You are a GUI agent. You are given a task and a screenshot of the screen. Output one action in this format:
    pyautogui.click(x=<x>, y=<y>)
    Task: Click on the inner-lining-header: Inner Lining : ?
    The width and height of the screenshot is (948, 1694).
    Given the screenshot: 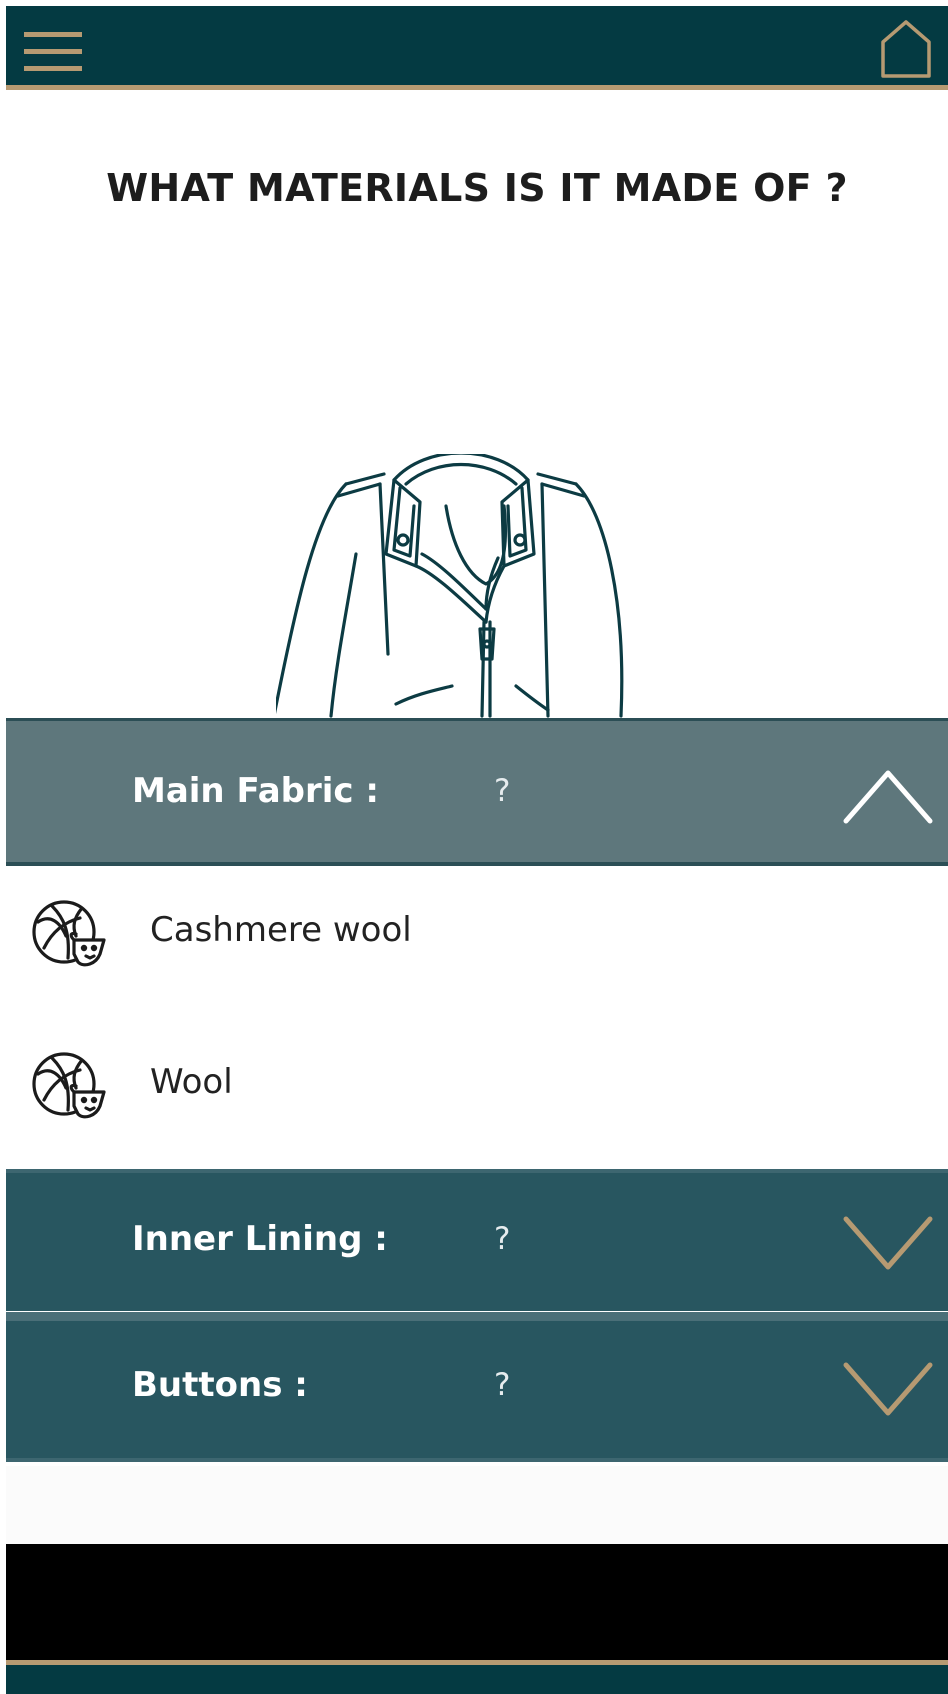 What is the action you would take?
    pyautogui.click(x=477, y=1240)
    